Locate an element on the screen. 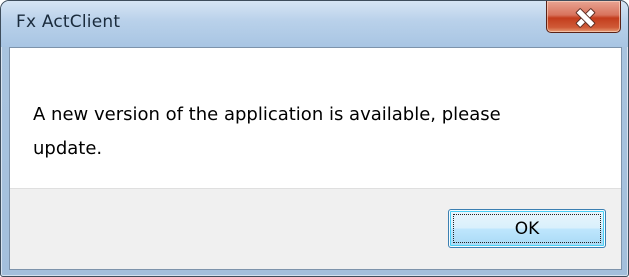  ok-button: OK is located at coordinates (527, 228).